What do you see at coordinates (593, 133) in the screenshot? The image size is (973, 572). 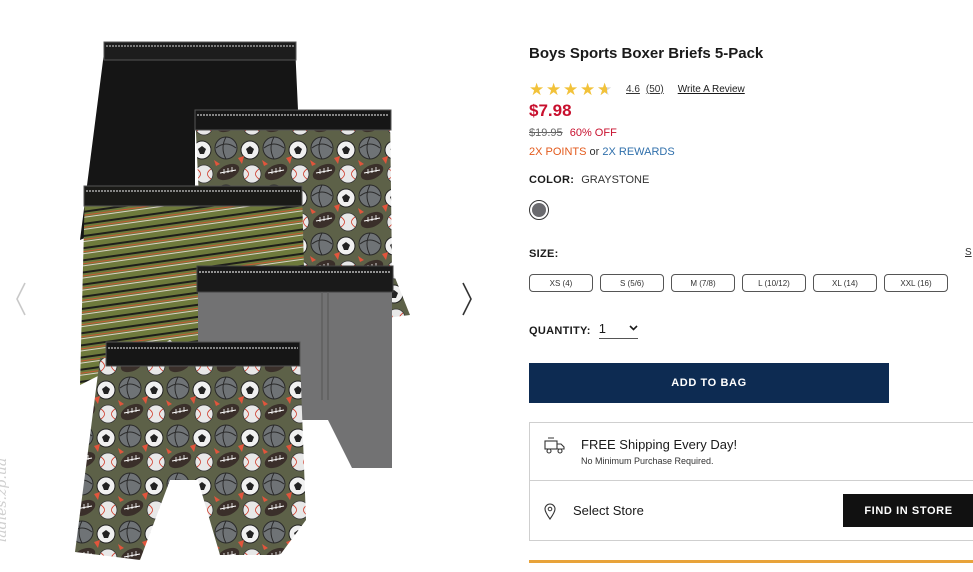 I see `discount-badge: 60% OFF` at bounding box center [593, 133].